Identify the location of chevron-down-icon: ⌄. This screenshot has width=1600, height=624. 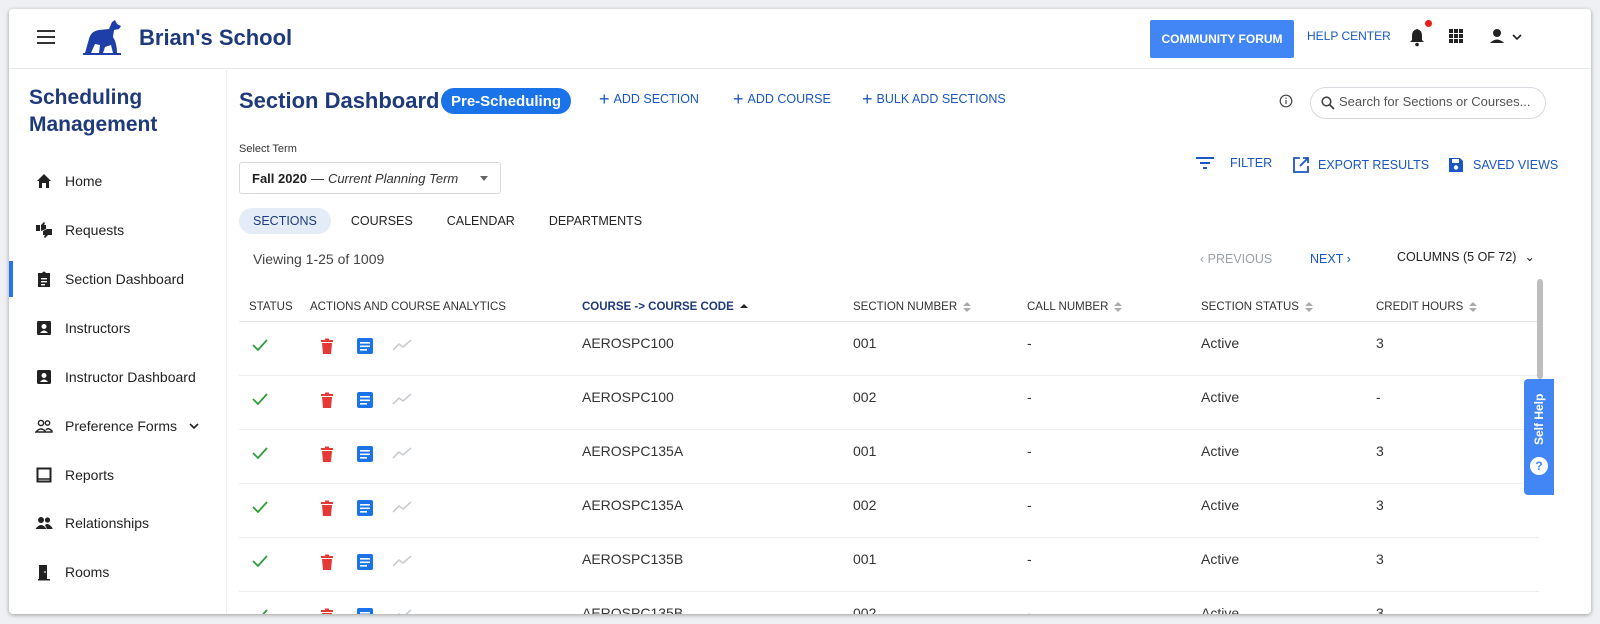
(1529, 257).